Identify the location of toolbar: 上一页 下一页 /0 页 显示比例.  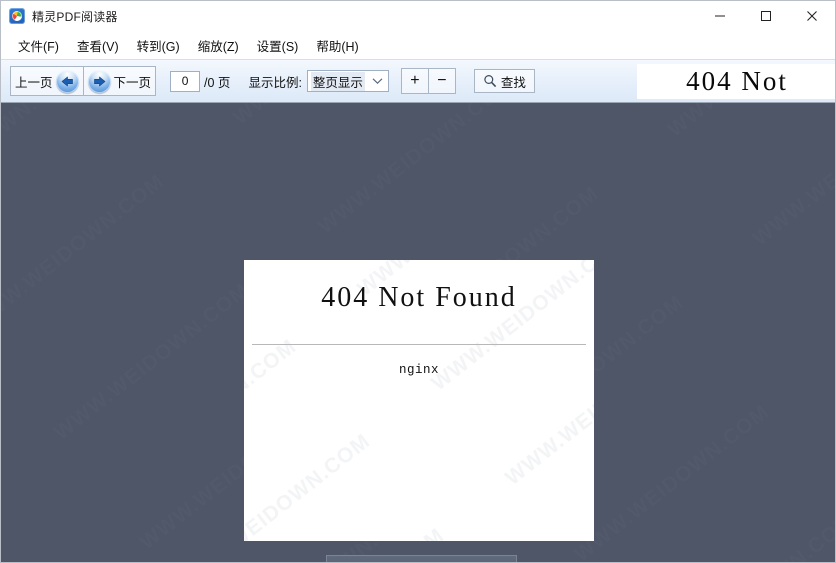
(418, 81).